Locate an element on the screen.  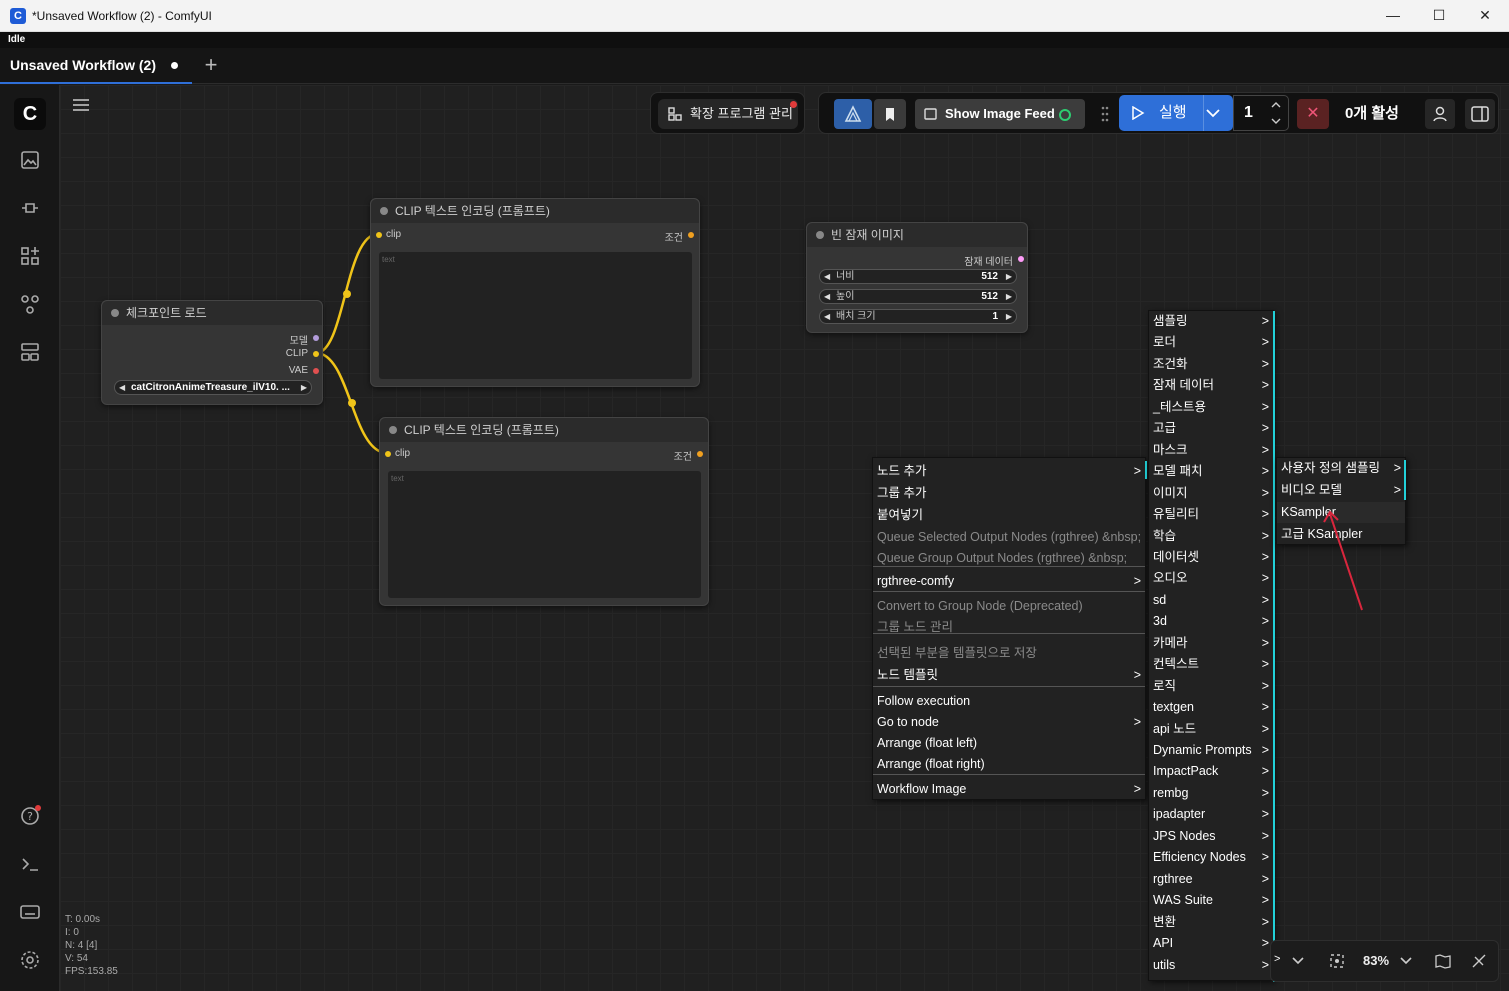
crystools-button is located at coordinates (853, 114).